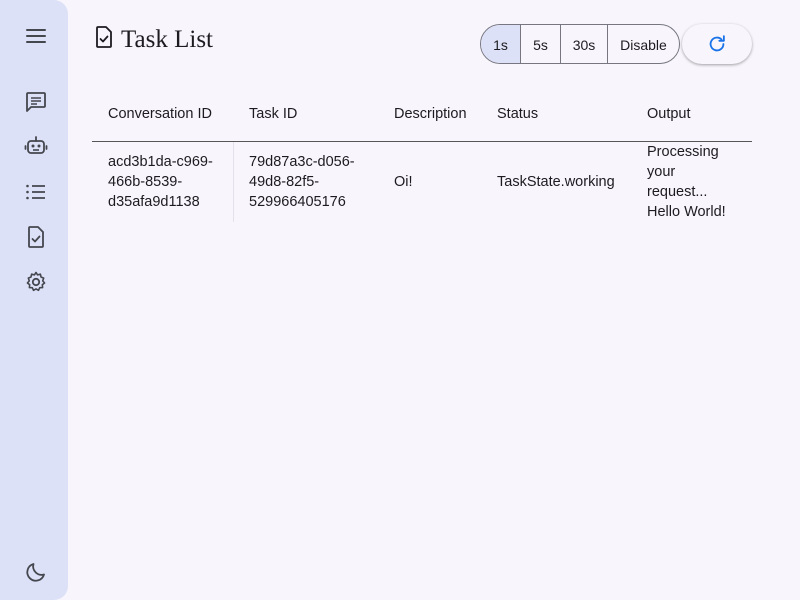  What do you see at coordinates (584, 44) in the screenshot?
I see `interval-30s-button: 30s` at bounding box center [584, 44].